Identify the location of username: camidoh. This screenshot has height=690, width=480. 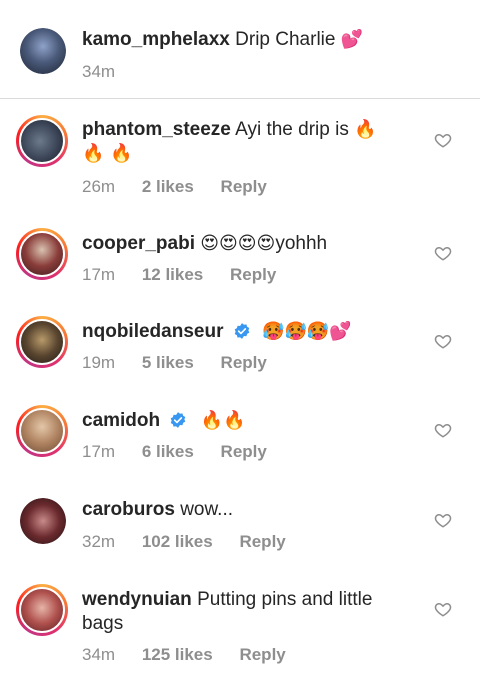
(121, 420).